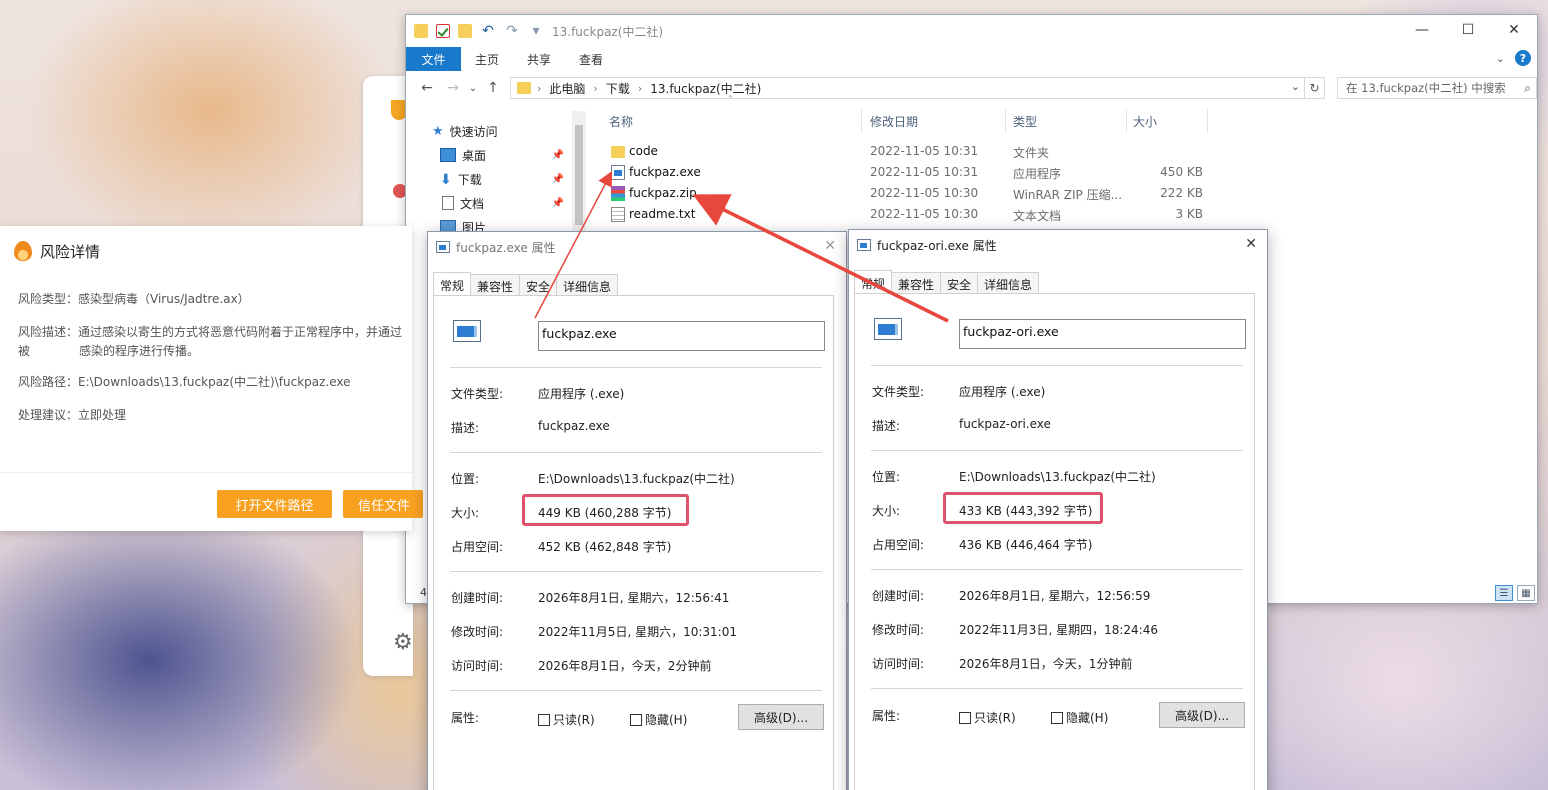 This screenshot has width=1548, height=790. What do you see at coordinates (705, 88) in the screenshot?
I see `breadcrumb-current: 13.fuckpaz(中二社)` at bounding box center [705, 88].